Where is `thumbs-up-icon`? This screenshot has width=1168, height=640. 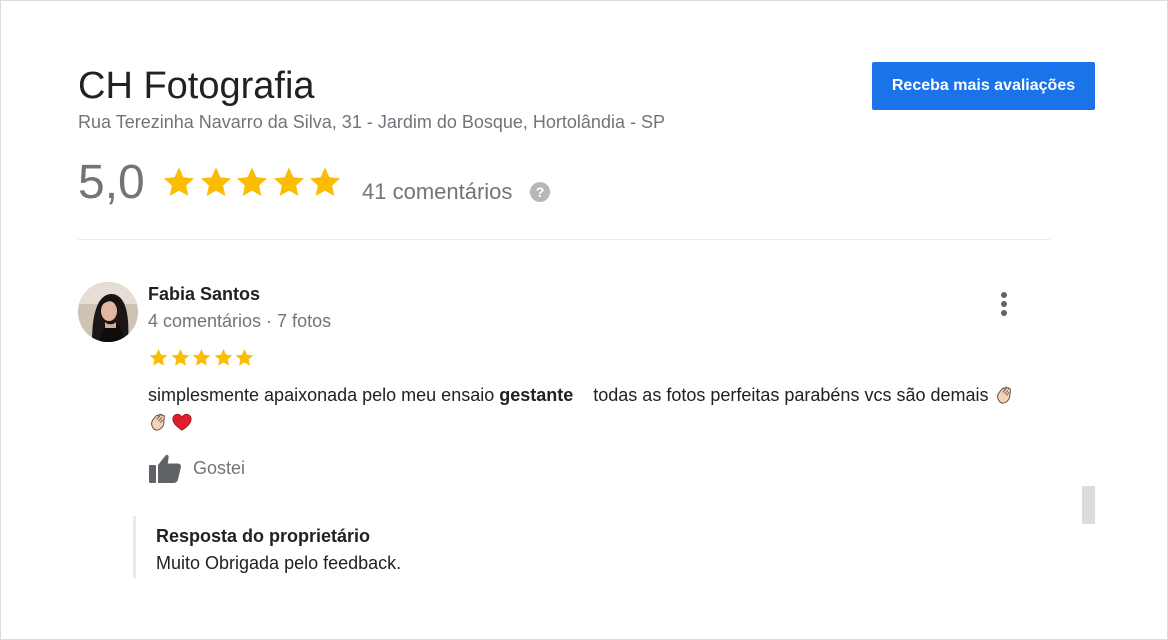 thumbs-up-icon is located at coordinates (165, 468).